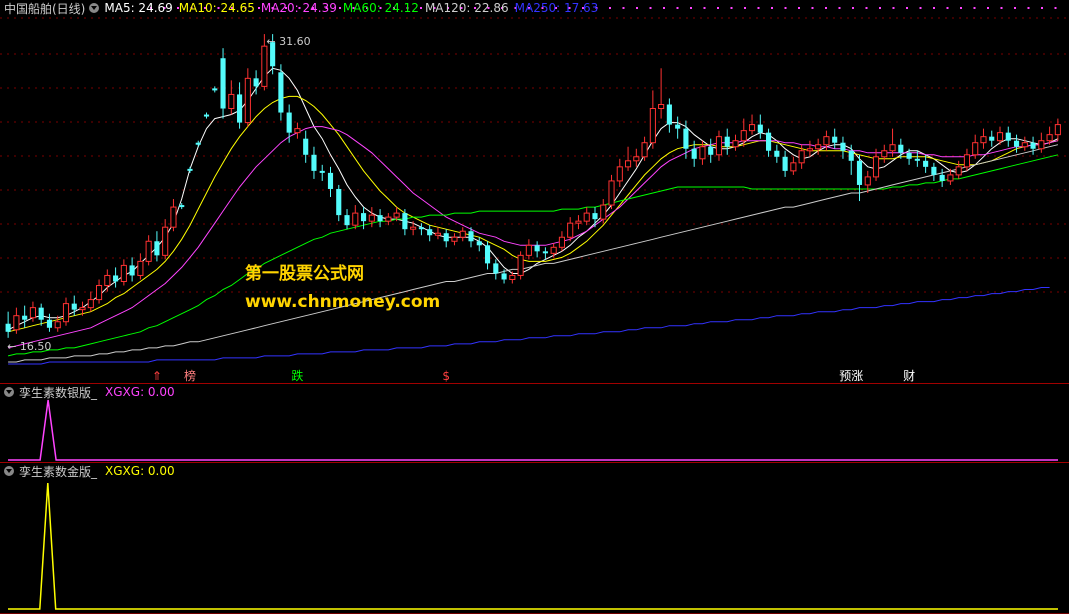 The image size is (1069, 614). I want to click on settings-toggle-icon, so click(94, 8).